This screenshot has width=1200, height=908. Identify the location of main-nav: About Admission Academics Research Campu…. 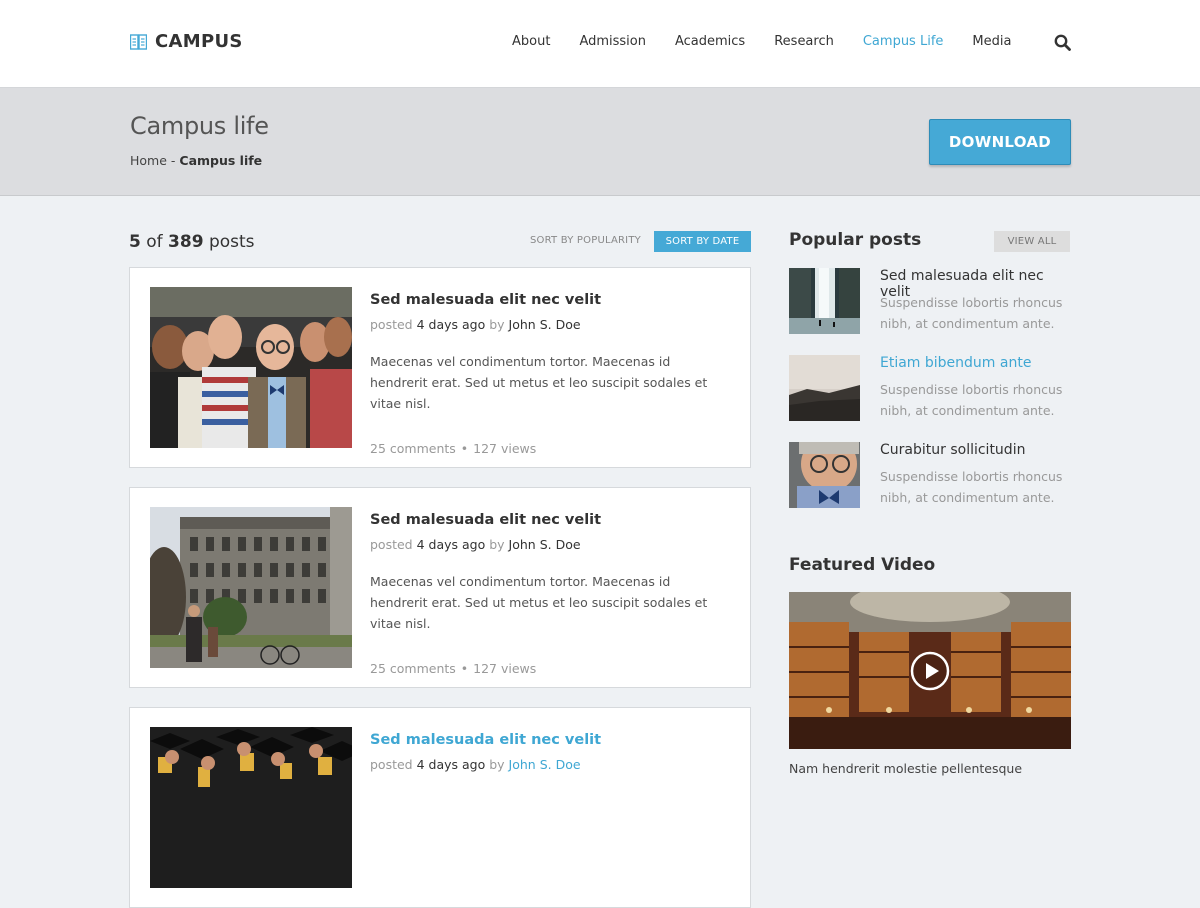
(776, 41).